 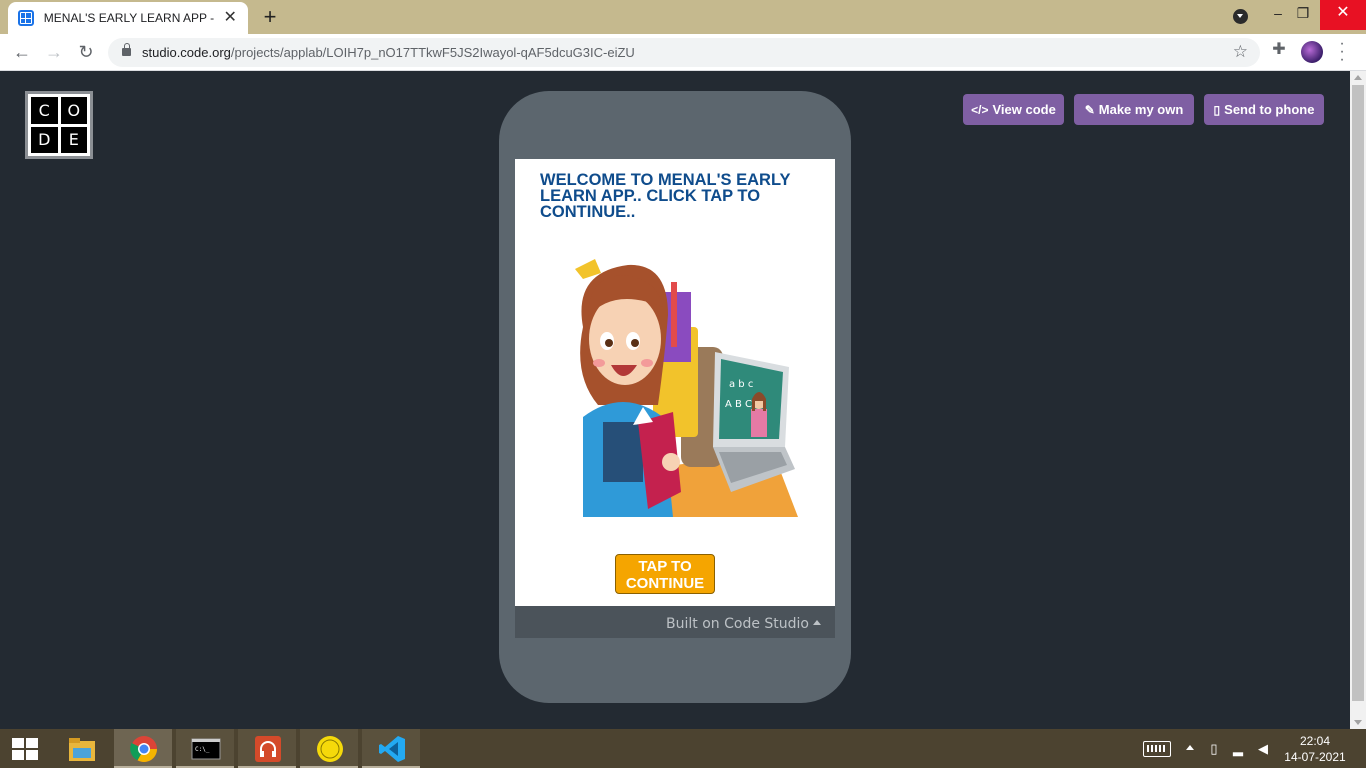 I want to click on board-lowercase-text: a b c, so click(x=741, y=384).